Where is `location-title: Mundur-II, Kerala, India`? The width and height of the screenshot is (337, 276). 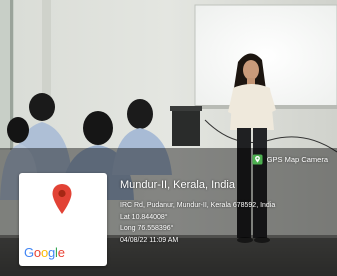 location-title: Mundur-II, Kerala, India is located at coordinates (177, 185).